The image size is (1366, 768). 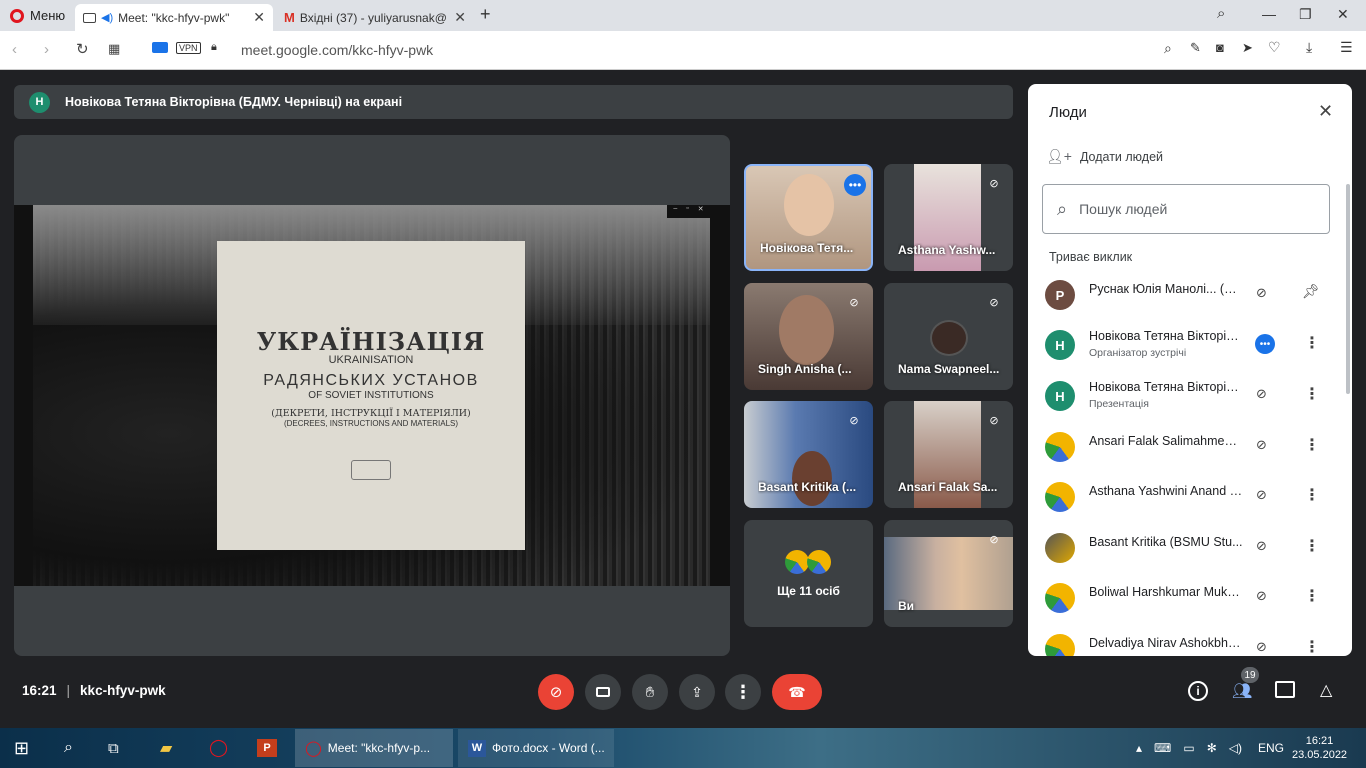 What do you see at coordinates (556, 692) in the screenshot?
I see `mic-toggle-button: ⊘` at bounding box center [556, 692].